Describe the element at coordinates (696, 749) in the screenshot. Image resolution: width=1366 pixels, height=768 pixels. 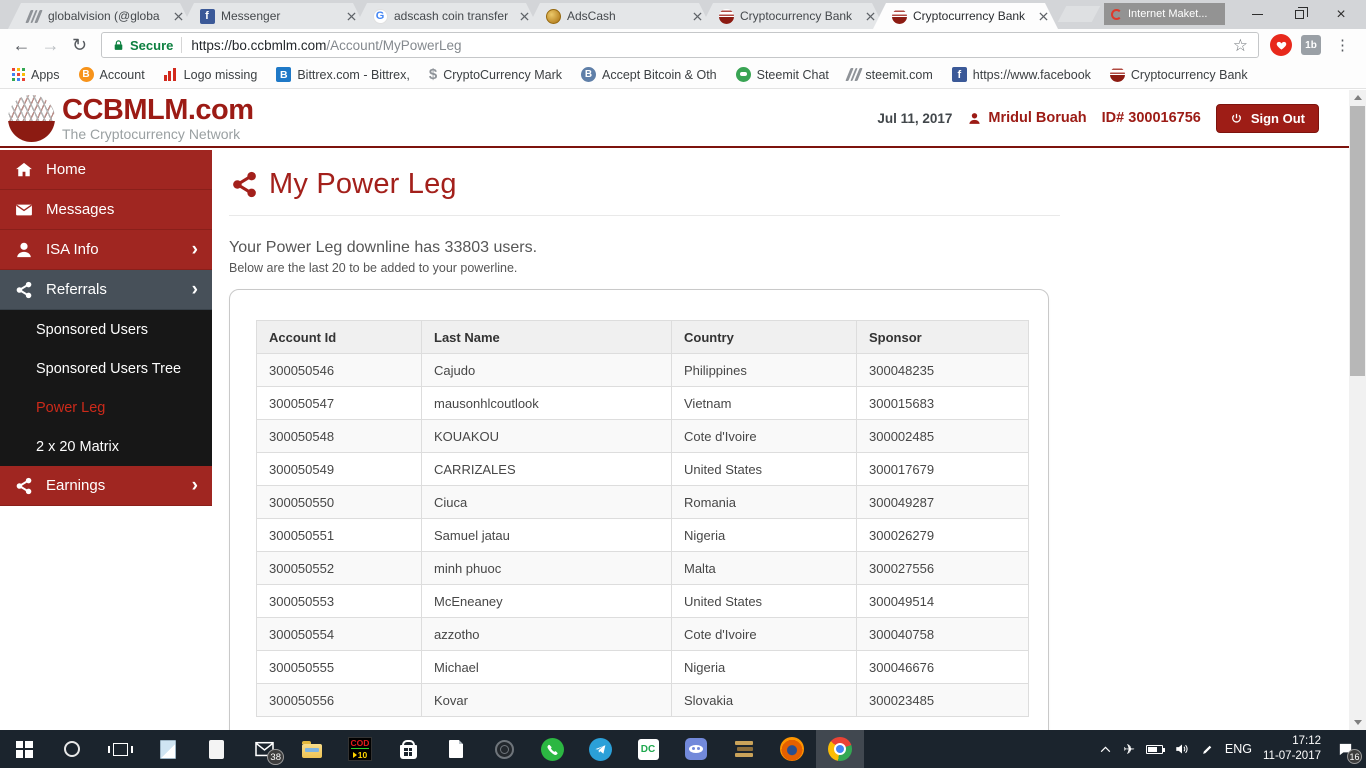
I see `discord-icon` at that location.